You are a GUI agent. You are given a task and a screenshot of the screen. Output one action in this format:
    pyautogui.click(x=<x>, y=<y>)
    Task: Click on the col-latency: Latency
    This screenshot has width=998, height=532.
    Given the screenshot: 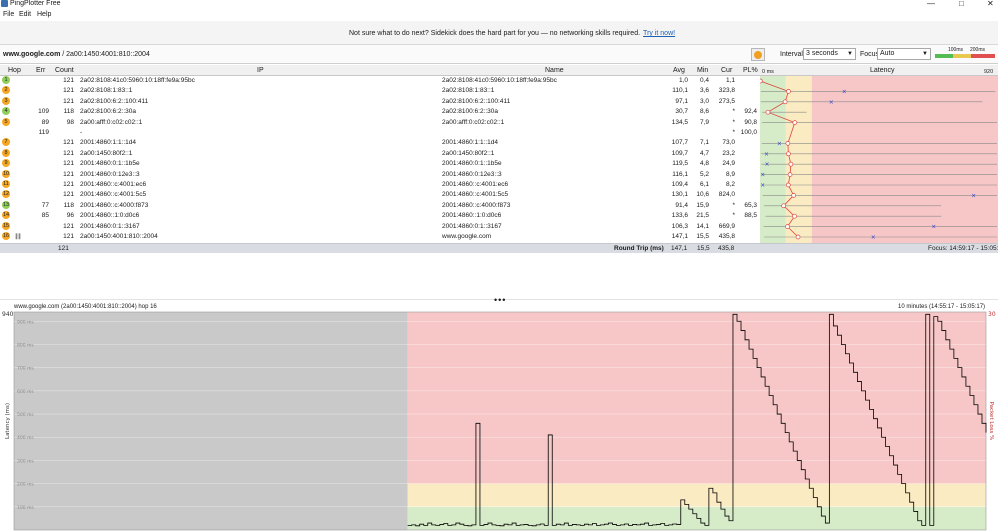 What is the action you would take?
    pyautogui.click(x=882, y=70)
    